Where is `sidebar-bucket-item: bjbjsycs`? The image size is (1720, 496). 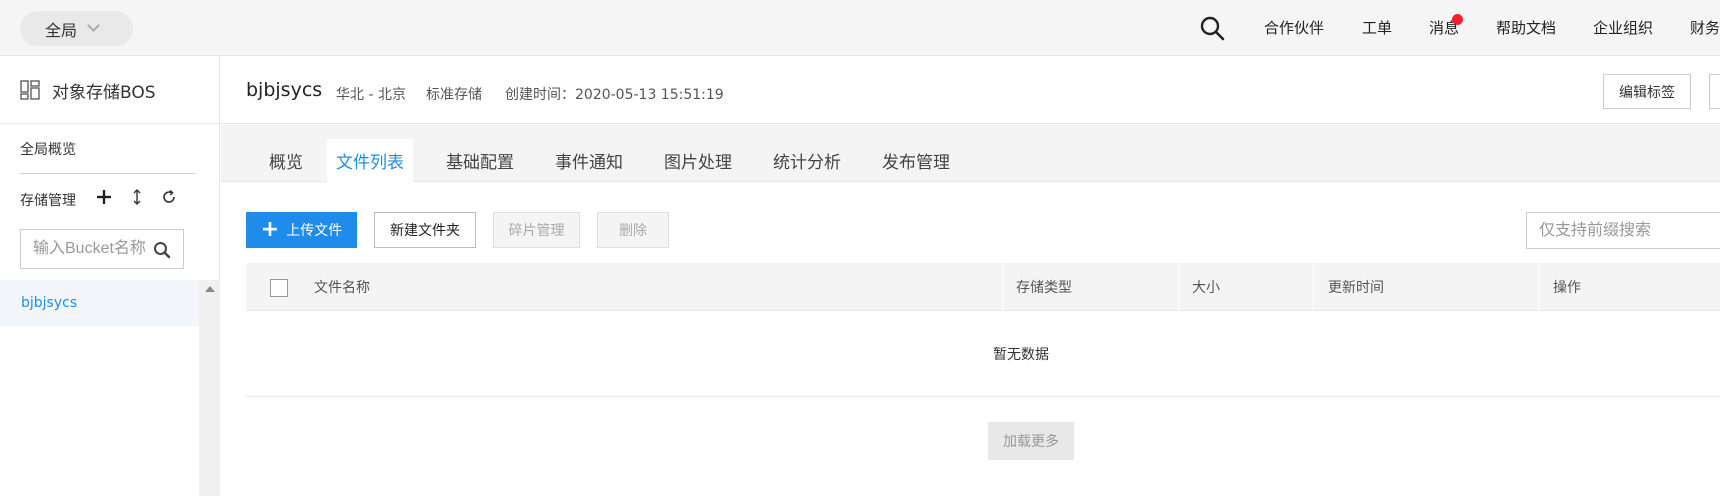 sidebar-bucket-item: bjbjsycs is located at coordinates (99, 303).